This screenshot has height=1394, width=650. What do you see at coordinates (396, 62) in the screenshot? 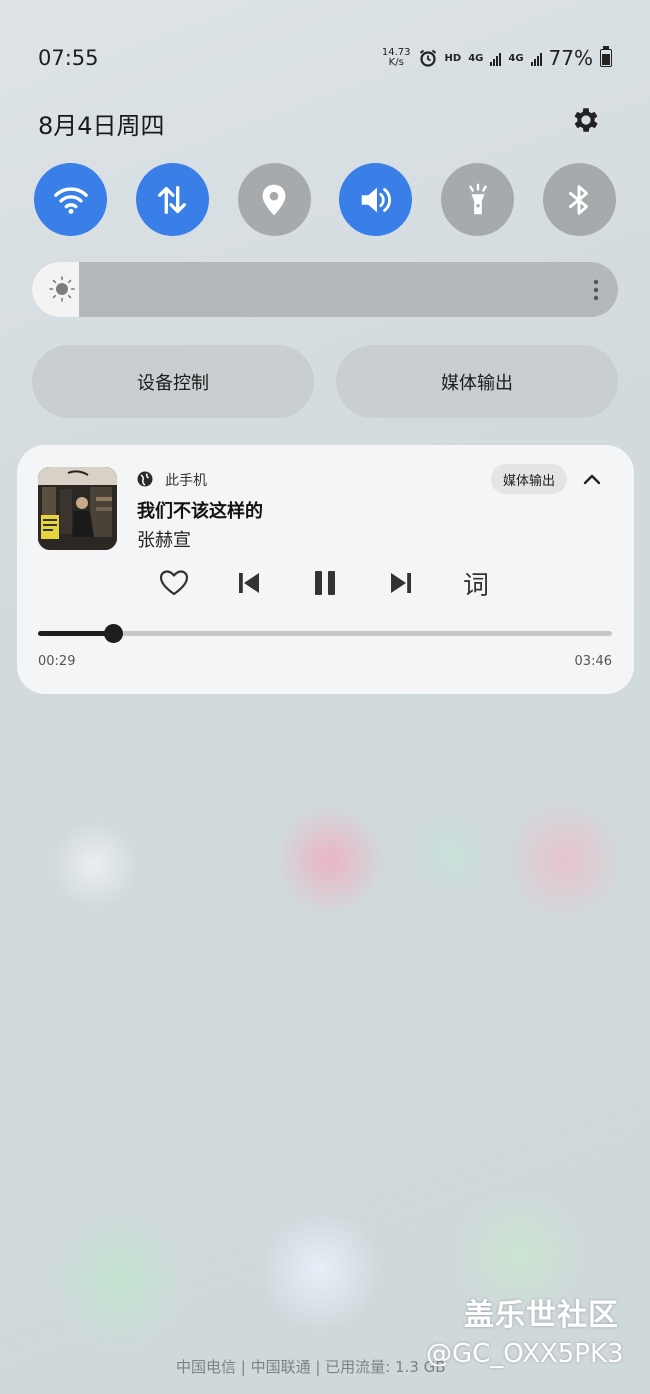
I see `network-speed-unit: K/s` at bounding box center [396, 62].